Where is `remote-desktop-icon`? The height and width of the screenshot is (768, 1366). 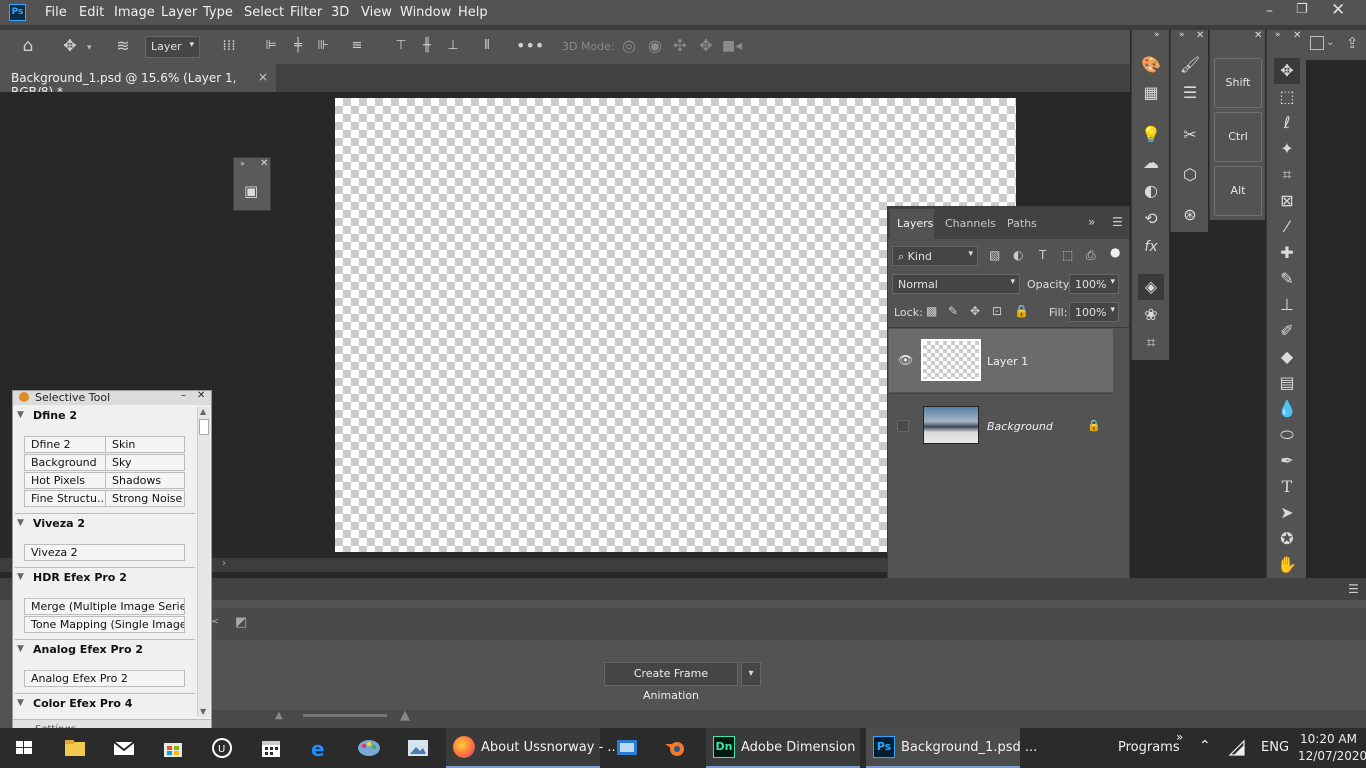
remote-desktop-icon is located at coordinates (627, 748).